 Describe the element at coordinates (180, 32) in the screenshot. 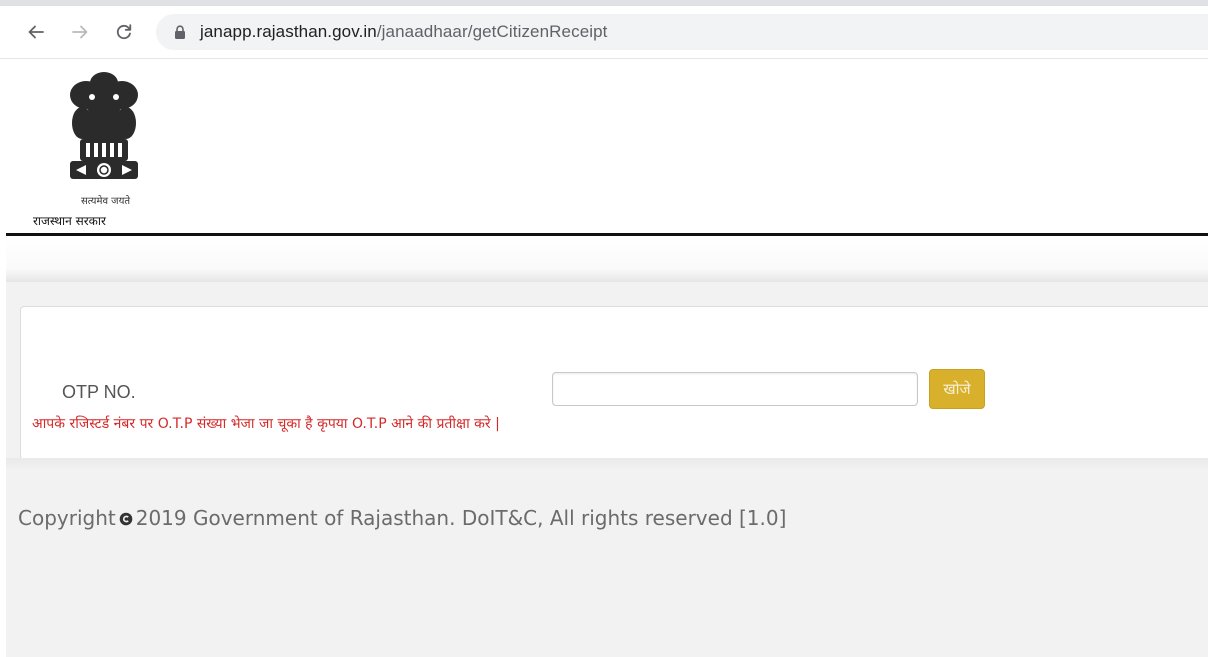

I see `lock-icon` at that location.